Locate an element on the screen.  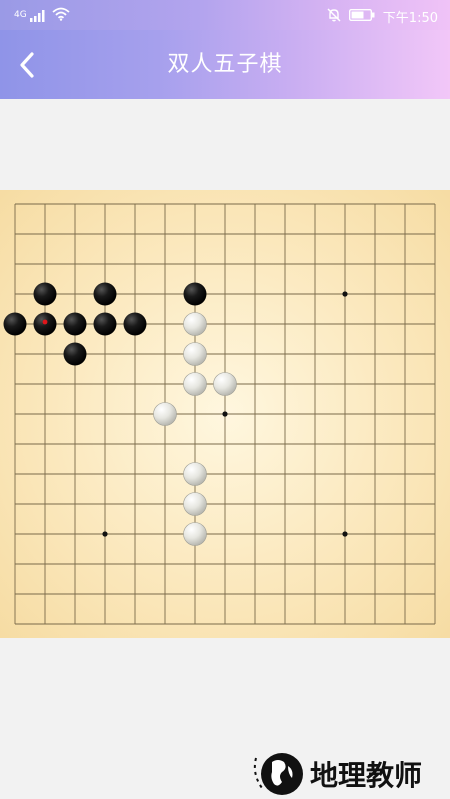
mute-icon is located at coordinates (334, 17).